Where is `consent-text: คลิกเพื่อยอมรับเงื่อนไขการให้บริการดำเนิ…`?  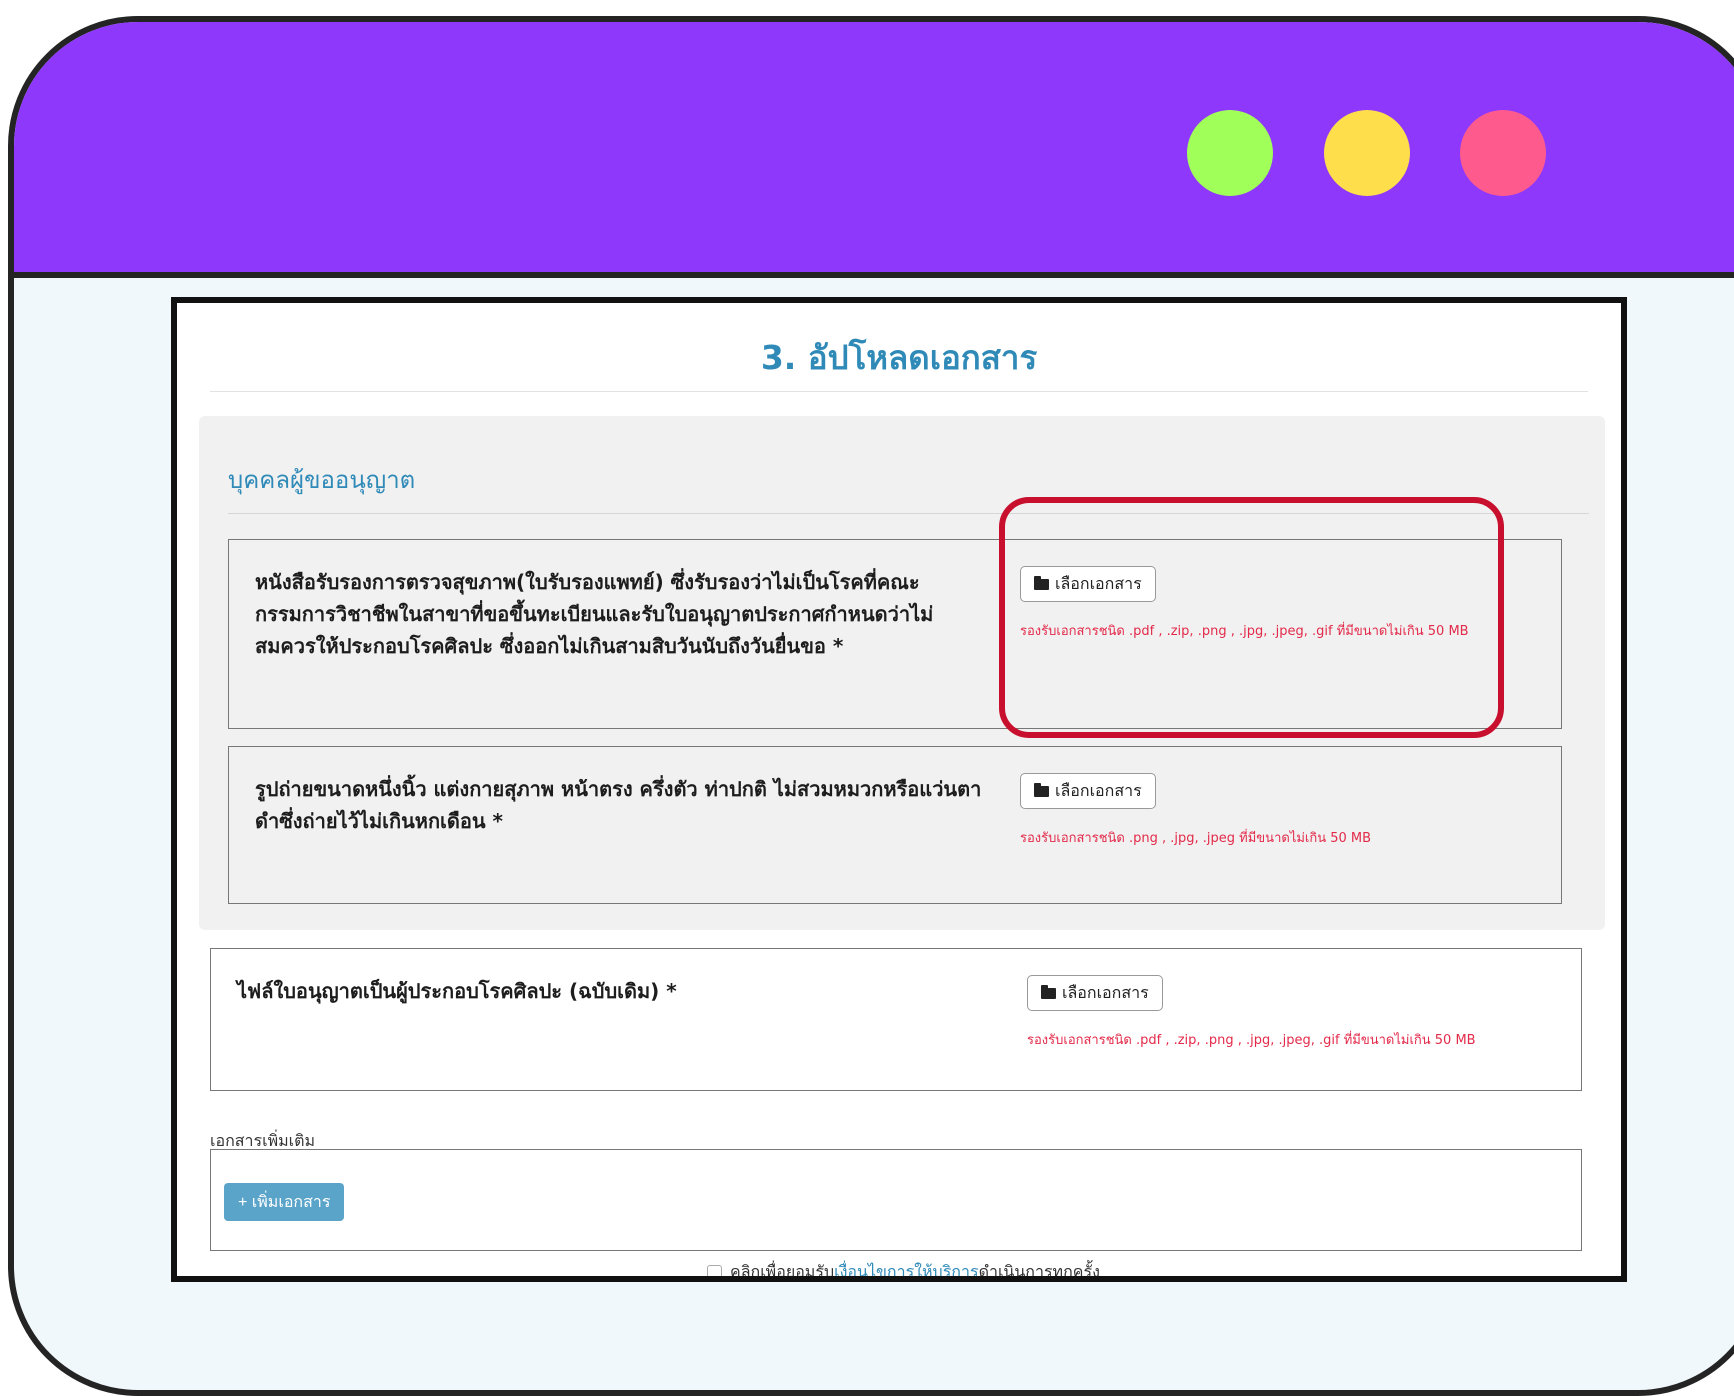 consent-text: คลิกเพื่อยอมรับเงื่อนไขการให้บริการดำเนิ… is located at coordinates (915, 1270).